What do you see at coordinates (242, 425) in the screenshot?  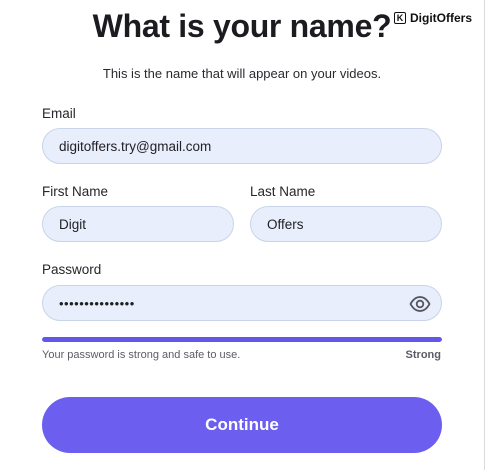 I see `continue-button: Continue` at bounding box center [242, 425].